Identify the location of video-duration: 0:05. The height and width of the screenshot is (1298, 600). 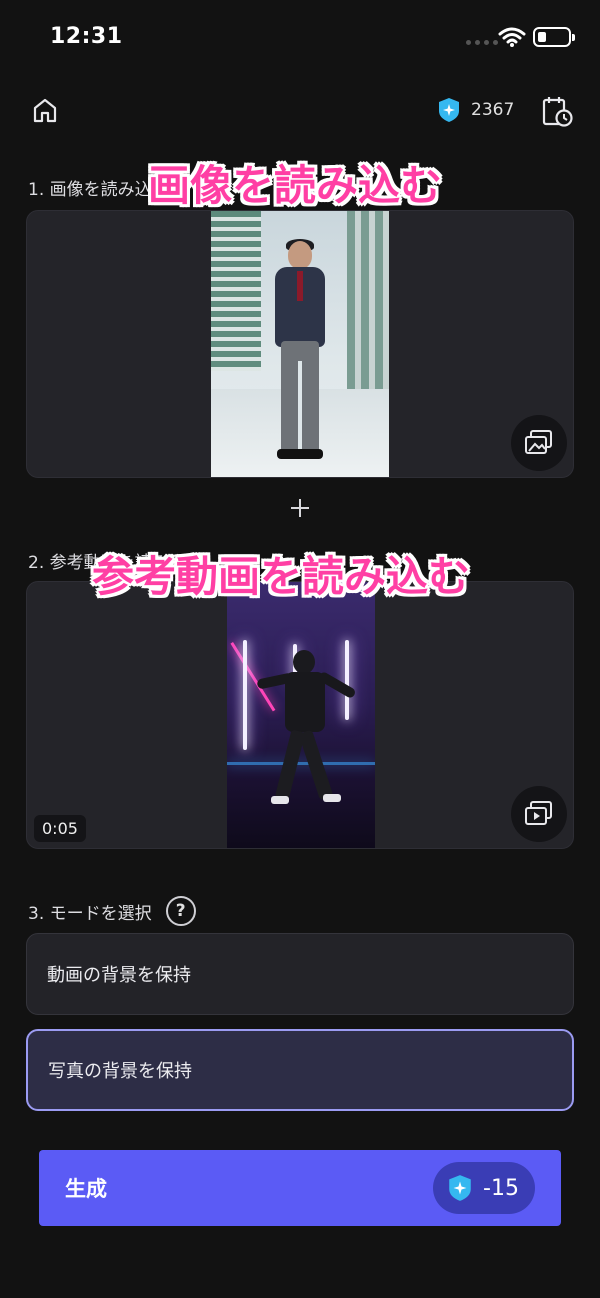
(60, 828).